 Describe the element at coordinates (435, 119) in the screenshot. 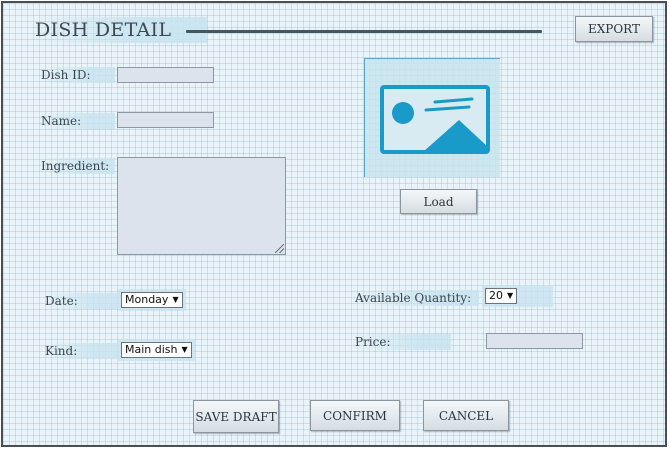

I see `image-placeholder-icon` at that location.